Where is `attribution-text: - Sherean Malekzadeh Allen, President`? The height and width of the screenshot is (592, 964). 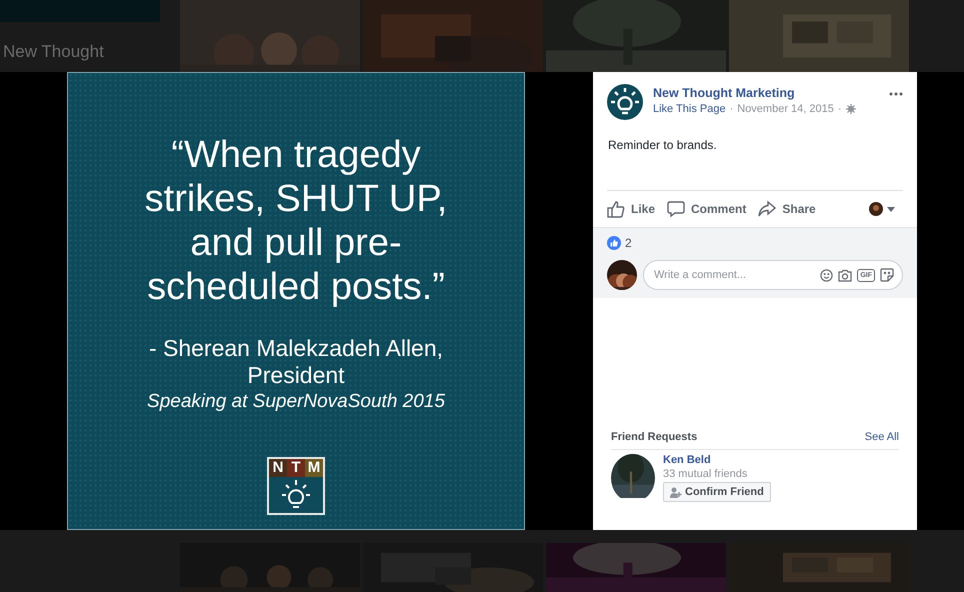 attribution-text: - Sherean Malekzadeh Allen, President is located at coordinates (296, 362).